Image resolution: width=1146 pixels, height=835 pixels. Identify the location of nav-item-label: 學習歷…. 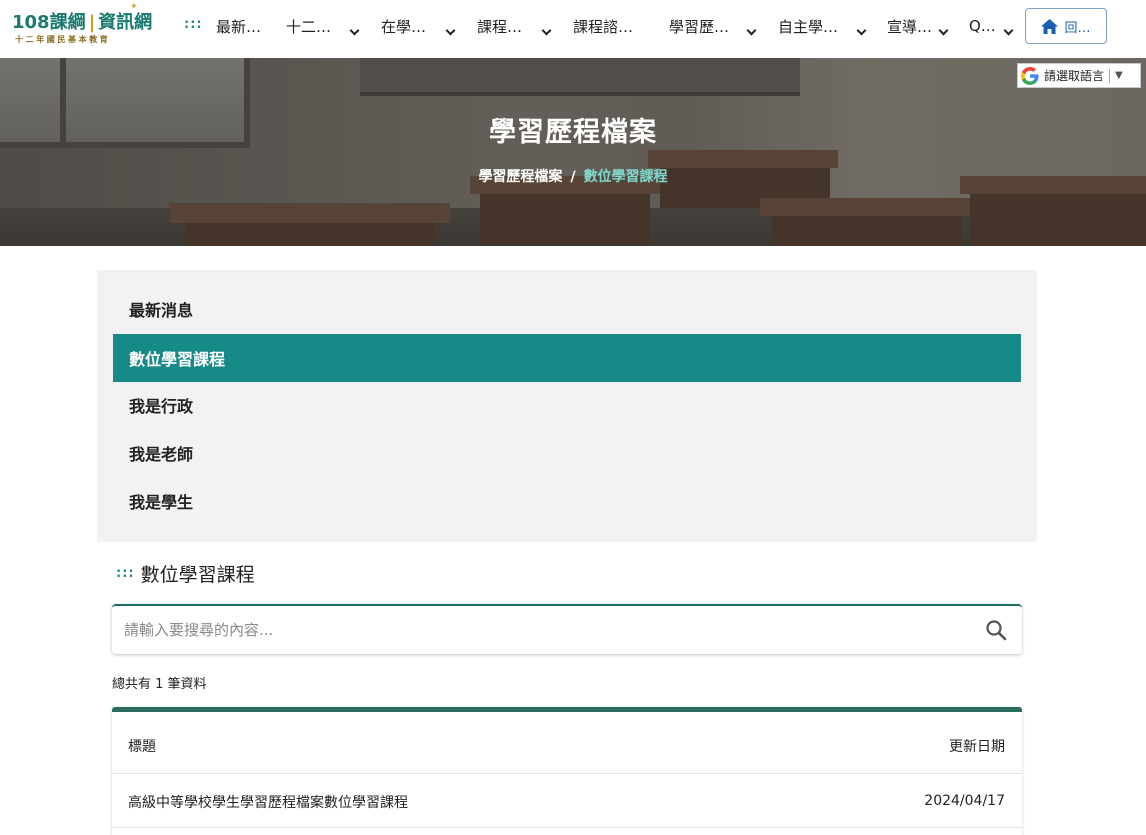
(699, 26).